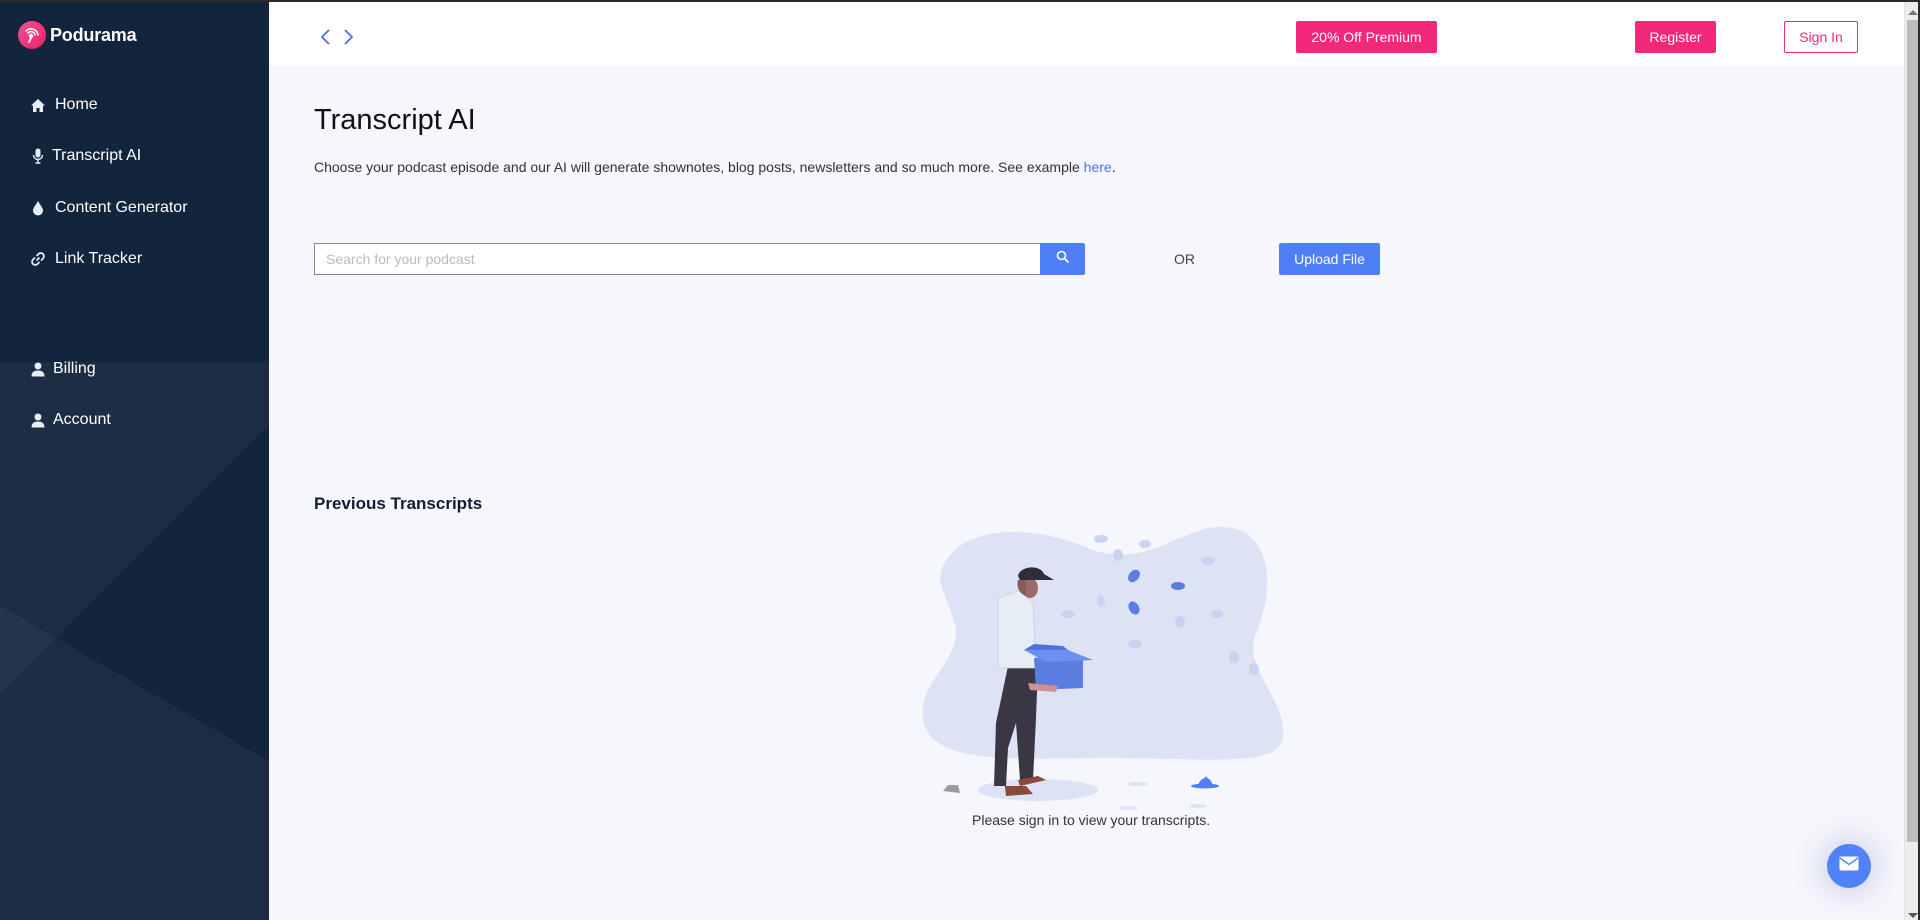 This screenshot has height=920, width=1920. What do you see at coordinates (74, 368) in the screenshot?
I see `sidebar-item-label: Billing` at bounding box center [74, 368].